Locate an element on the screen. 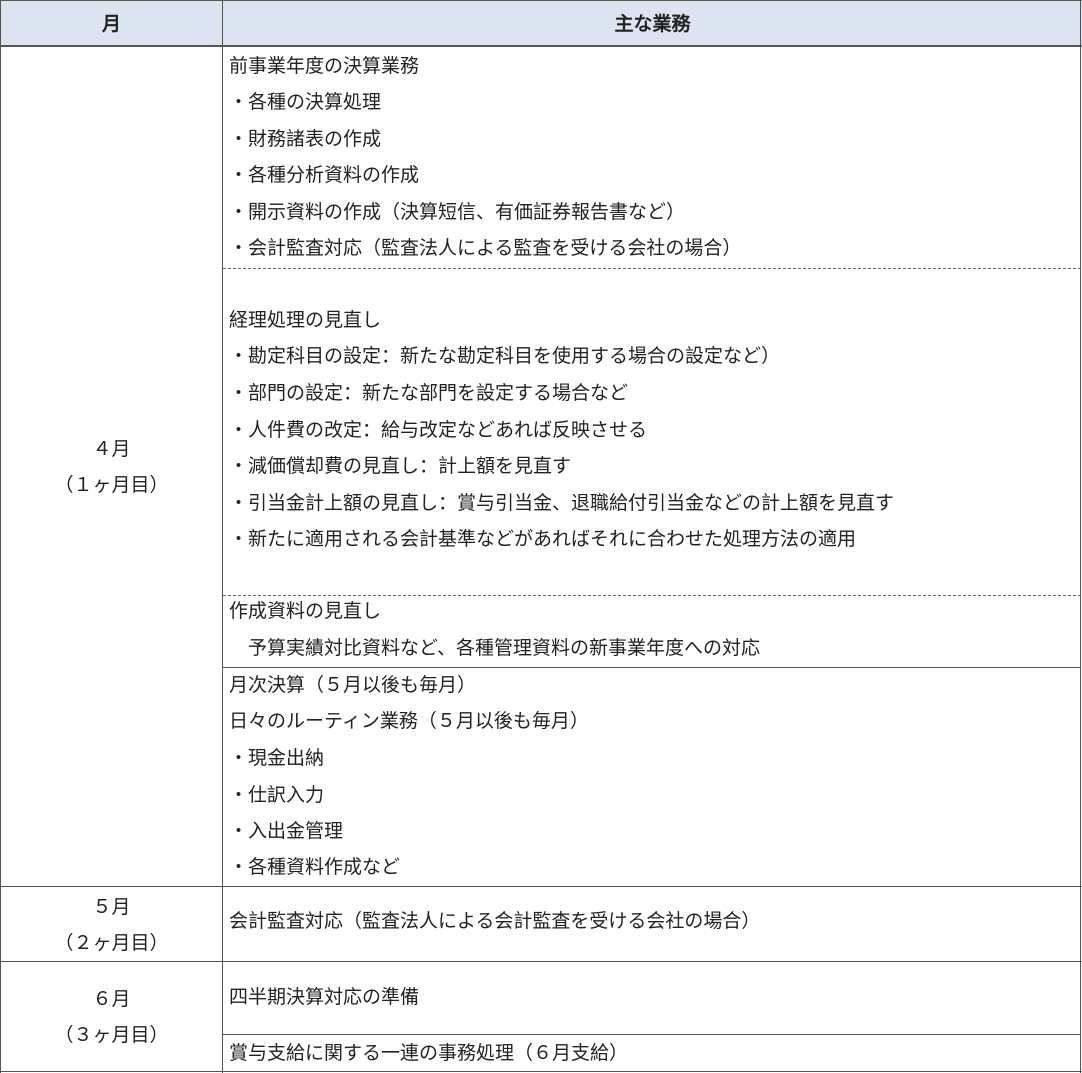  month-label: ６月 is located at coordinates (111, 999).